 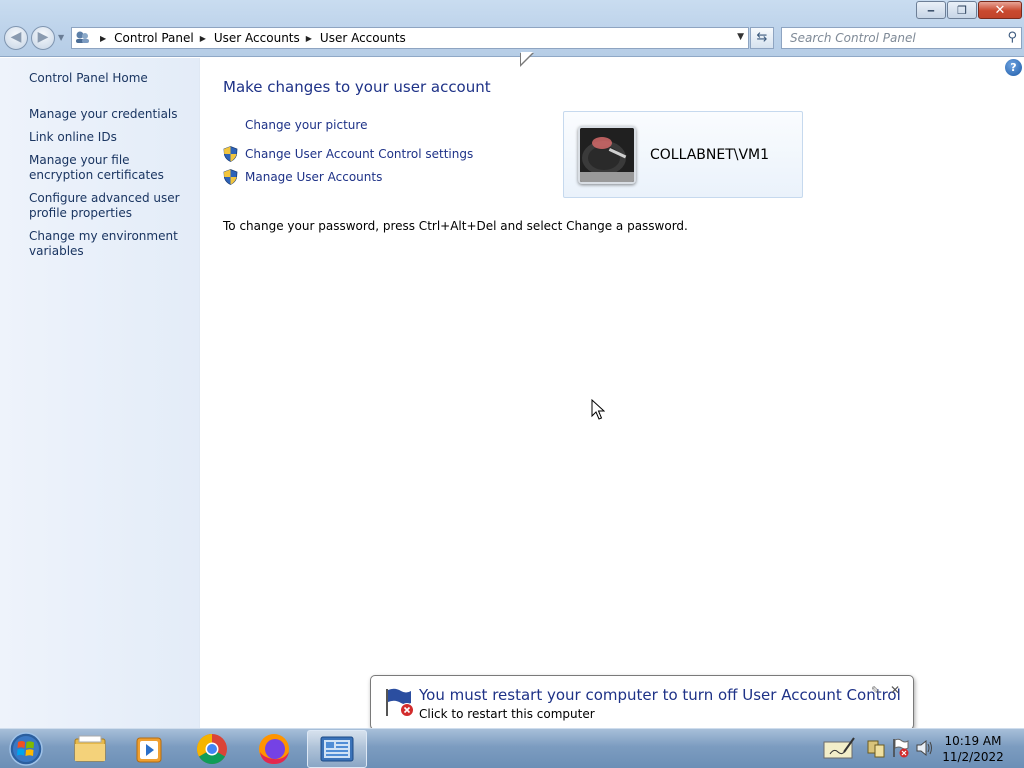 What do you see at coordinates (900, 748) in the screenshot?
I see `action-center-icon` at bounding box center [900, 748].